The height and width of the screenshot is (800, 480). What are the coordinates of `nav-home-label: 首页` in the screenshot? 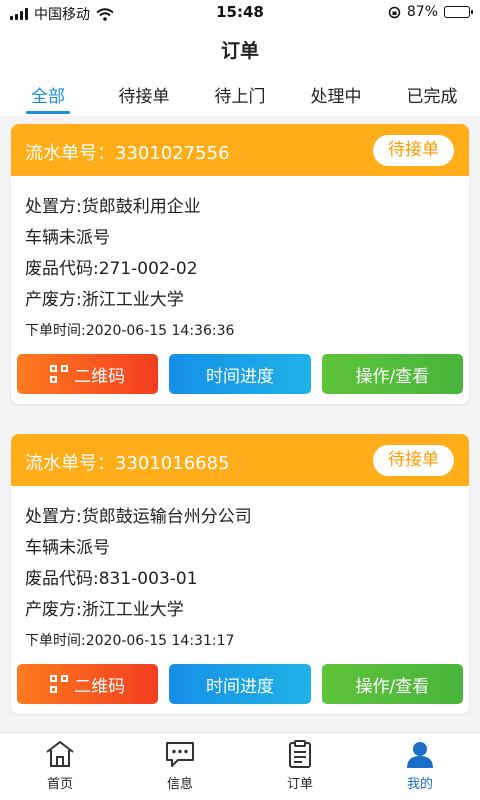 It's located at (59, 784).